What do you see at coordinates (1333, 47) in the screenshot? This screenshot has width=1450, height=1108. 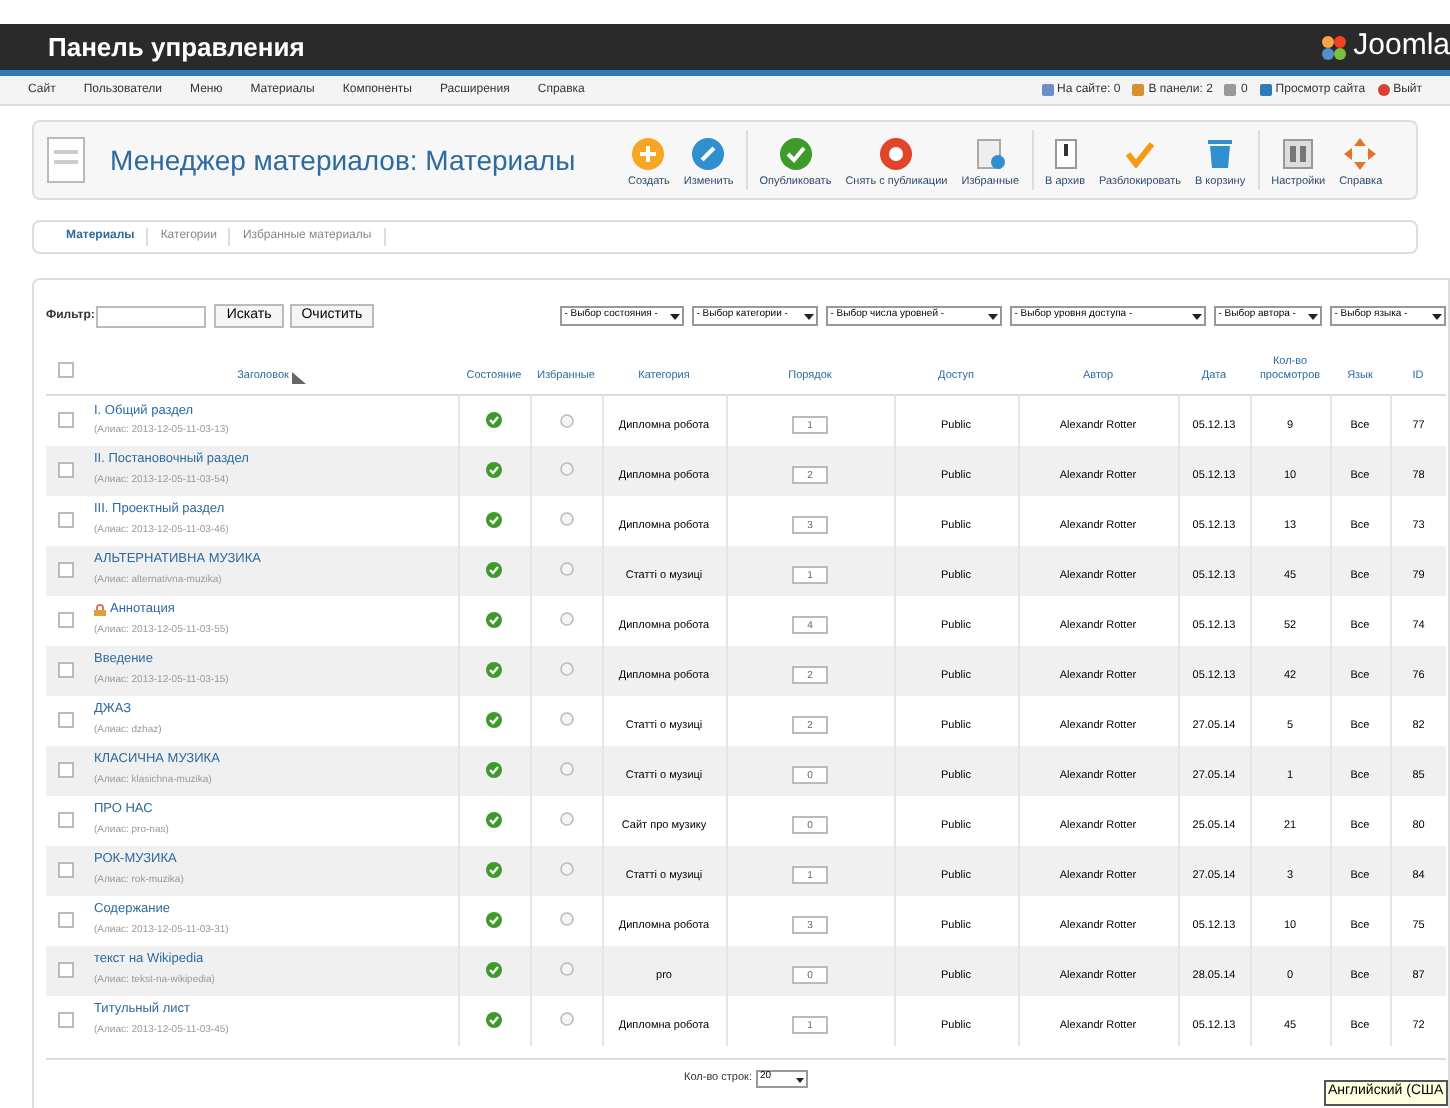 I see `logo-icon` at bounding box center [1333, 47].